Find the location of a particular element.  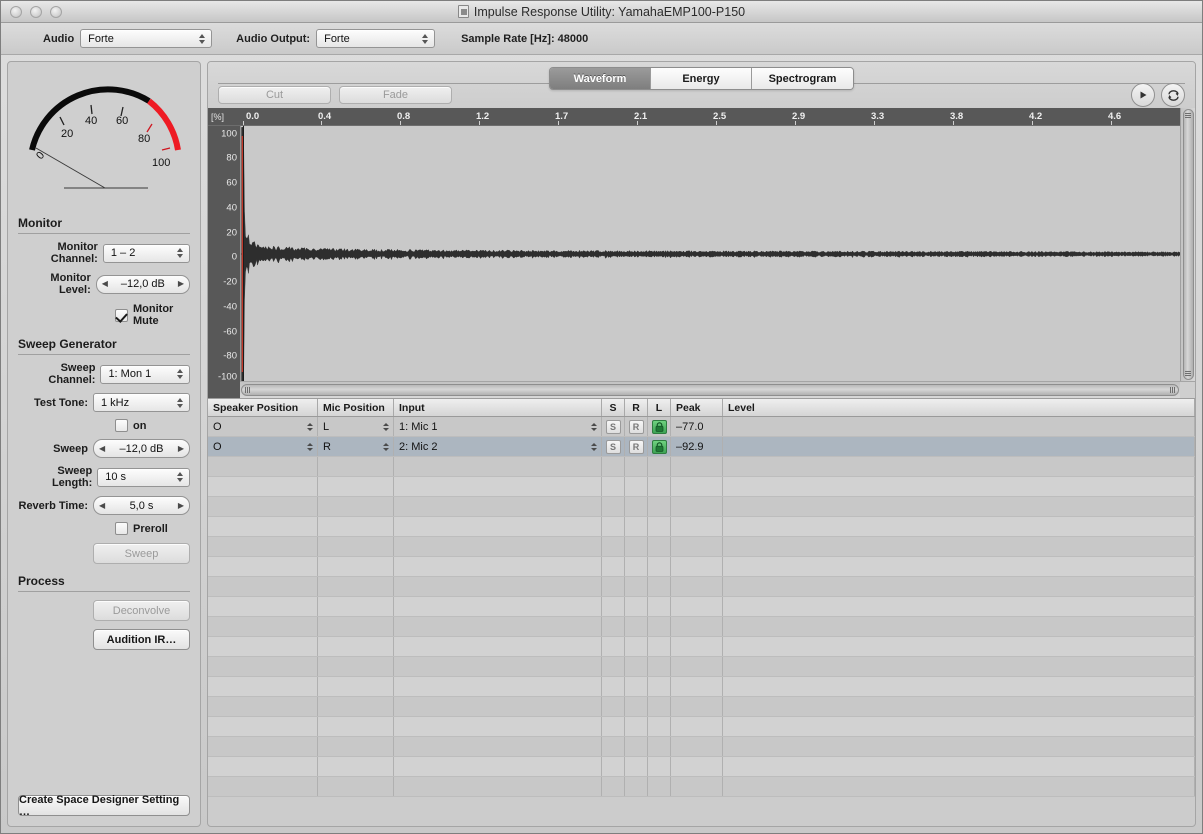

vertical-scroll-thumb is located at coordinates (1188, 244).